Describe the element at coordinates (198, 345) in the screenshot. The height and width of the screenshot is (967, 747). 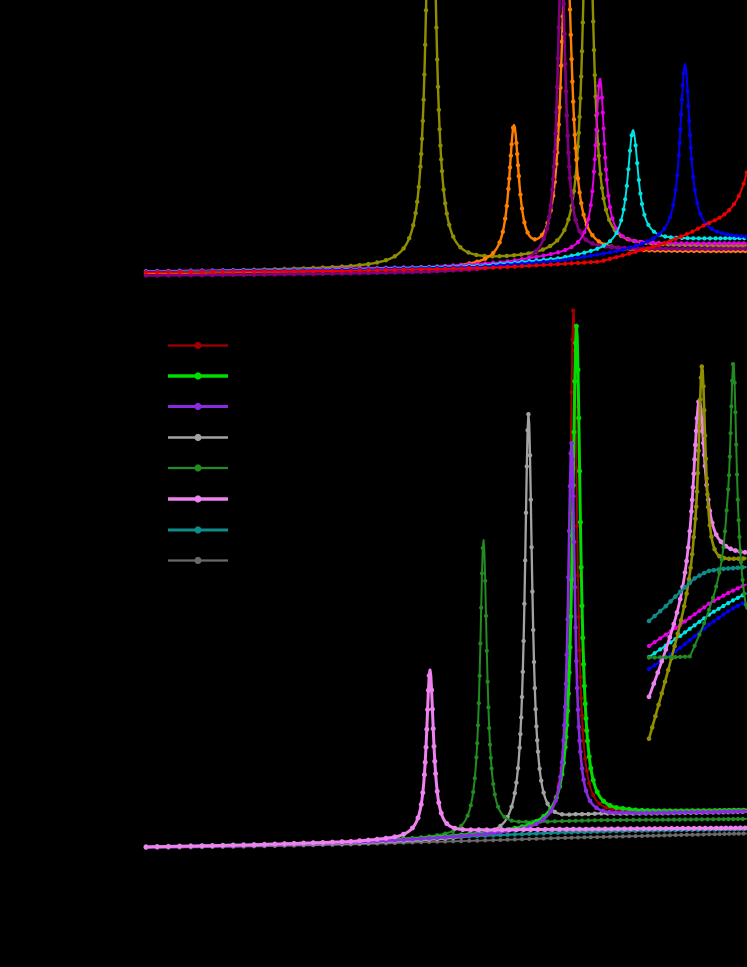
I see `legend-entry-firebrick` at that location.